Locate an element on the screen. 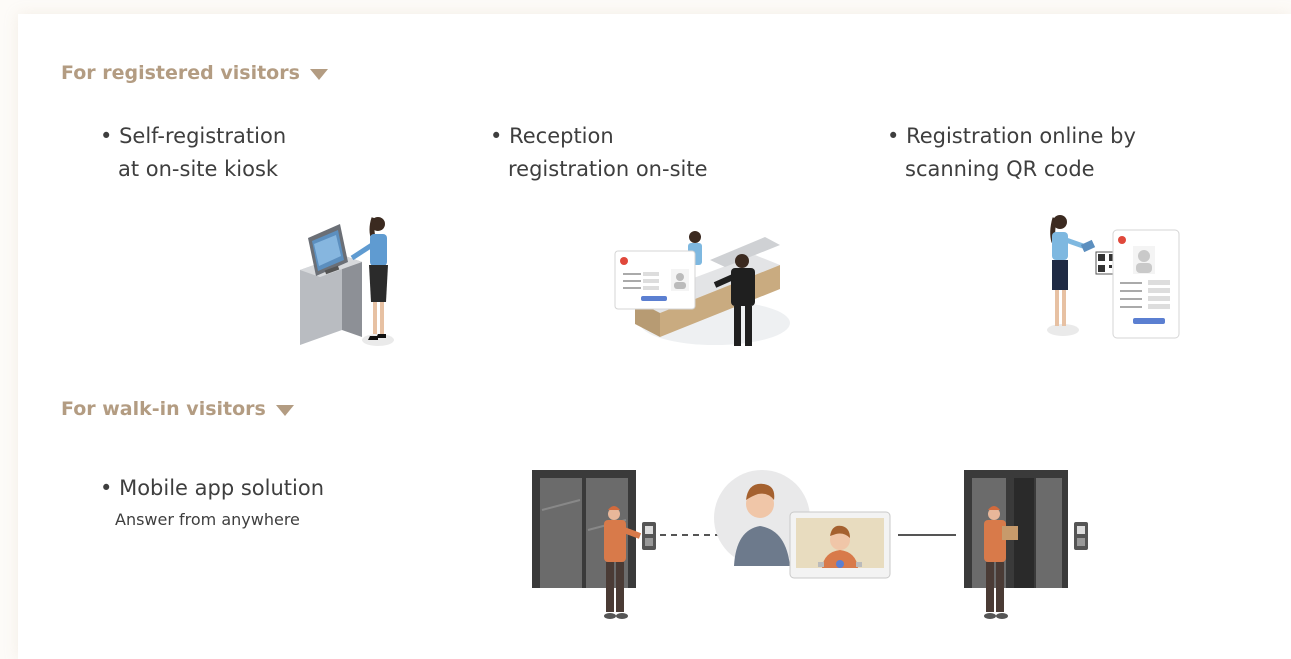 The height and width of the screenshot is (659, 1291). registration-option-kiosk: • Self-registration at on-site kiosk is located at coordinates (193, 153).